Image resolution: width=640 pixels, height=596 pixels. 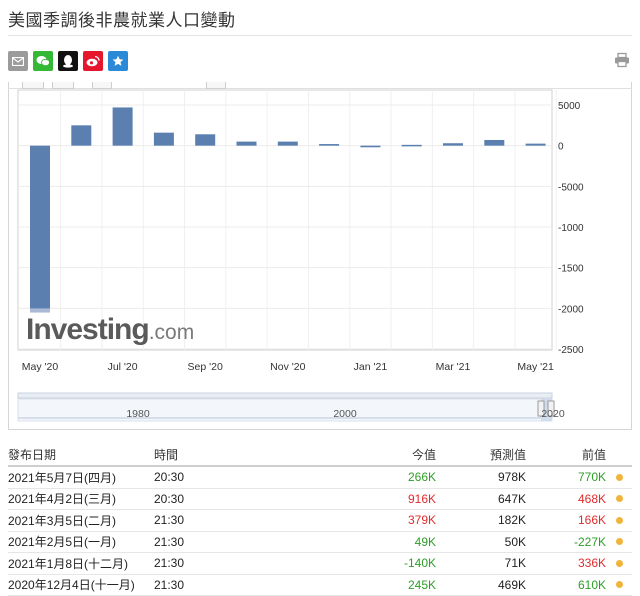 I want to click on x-tick-label: Jul '20, so click(x=123, y=367).